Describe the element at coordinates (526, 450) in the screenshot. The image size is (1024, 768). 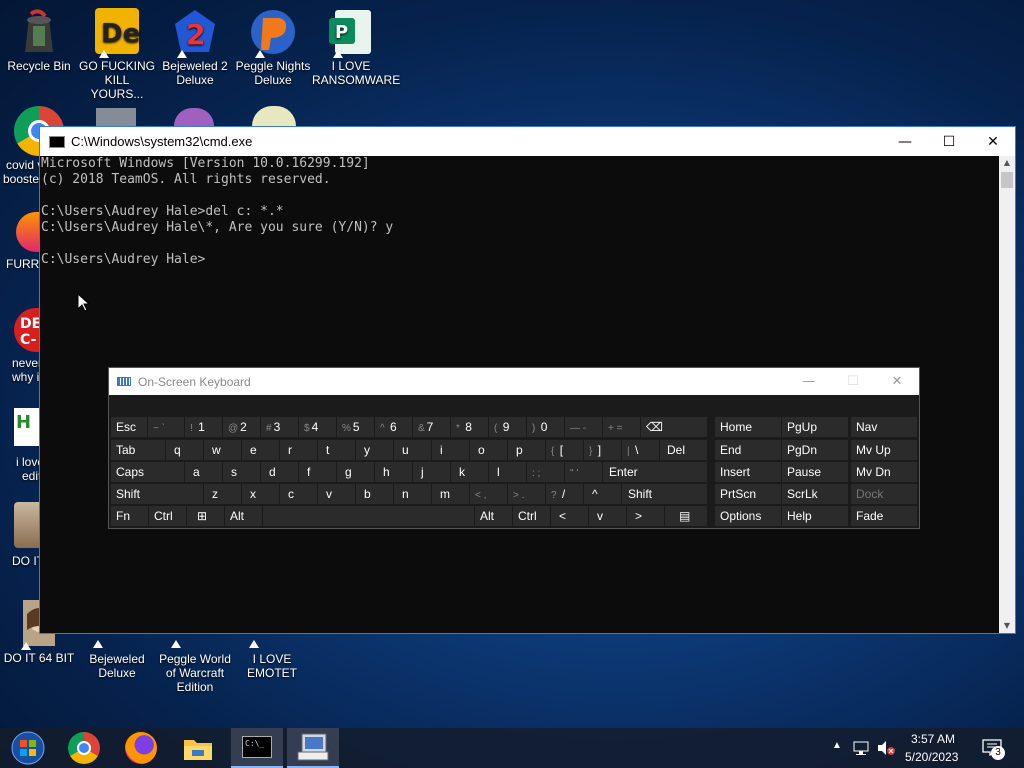
I see `key-p: p` at that location.